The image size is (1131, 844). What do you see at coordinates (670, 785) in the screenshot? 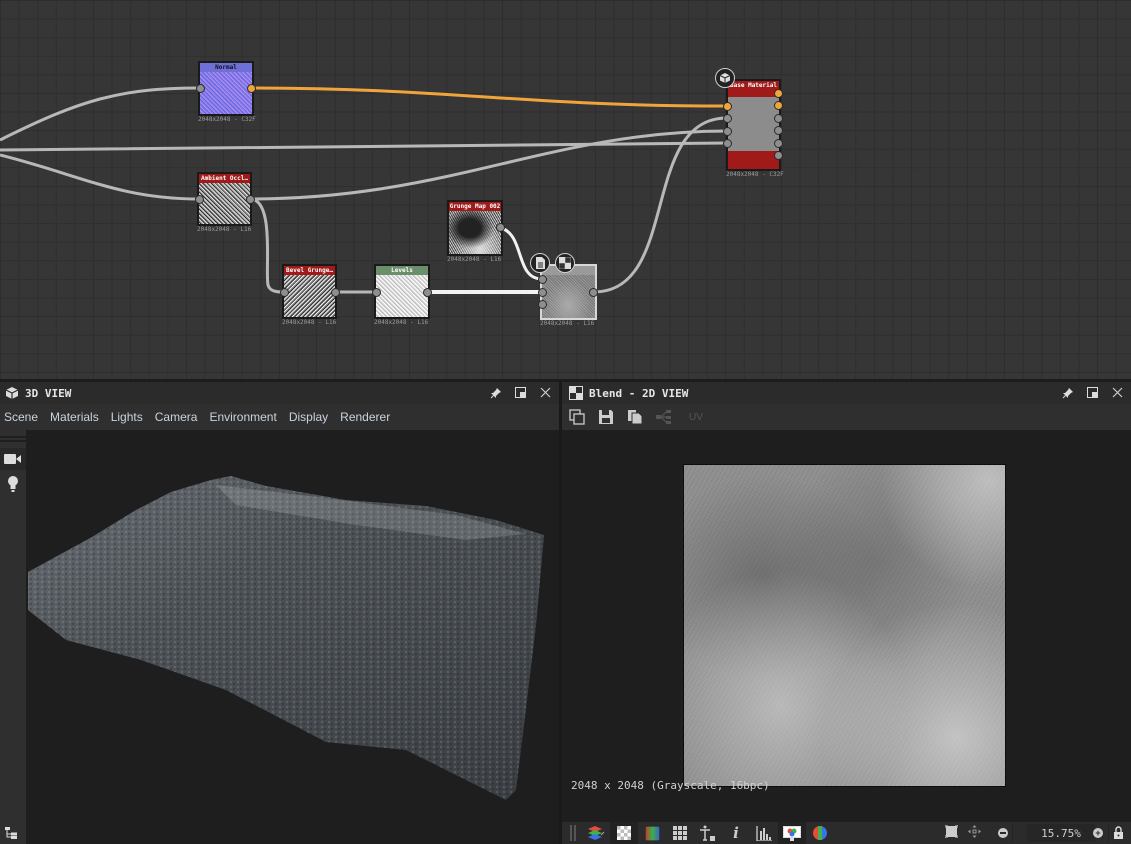
I see `image-info: 2048 x 2048 (Grayscale, 16bpc)` at bounding box center [670, 785].